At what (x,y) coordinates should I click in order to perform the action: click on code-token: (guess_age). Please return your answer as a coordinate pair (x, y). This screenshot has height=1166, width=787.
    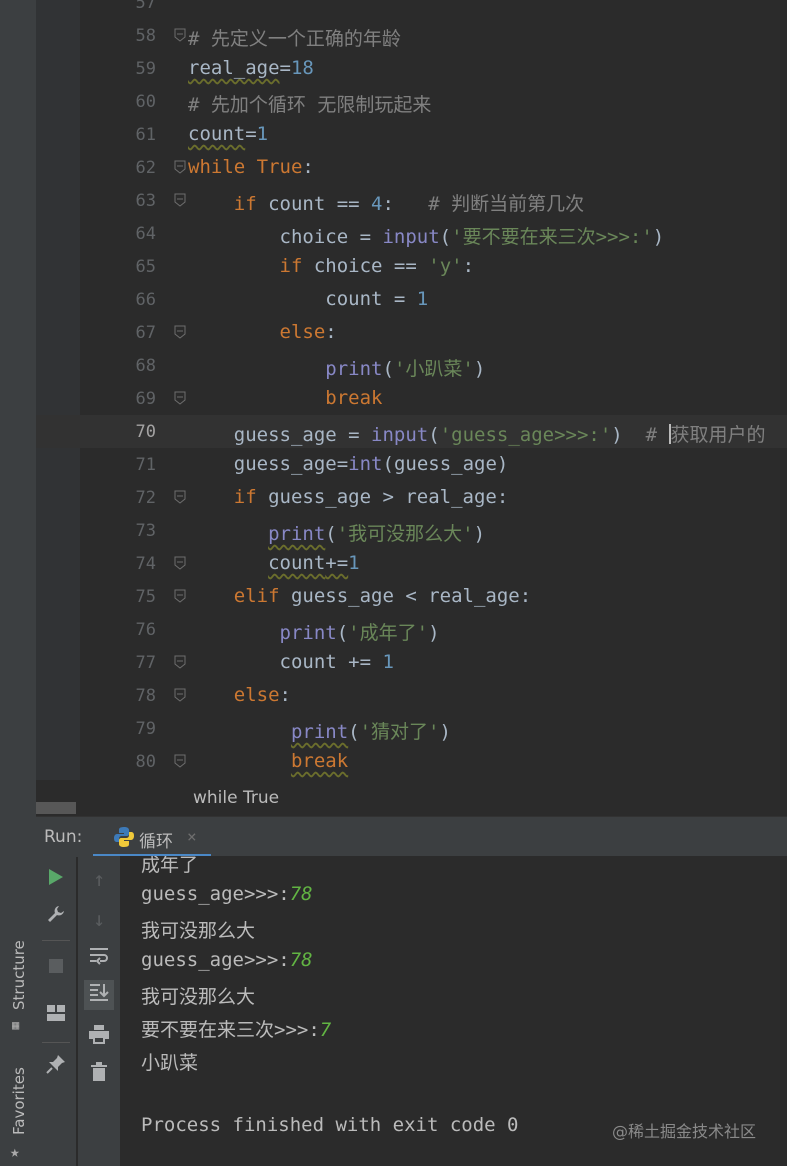
    Looking at the image, I should click on (445, 464).